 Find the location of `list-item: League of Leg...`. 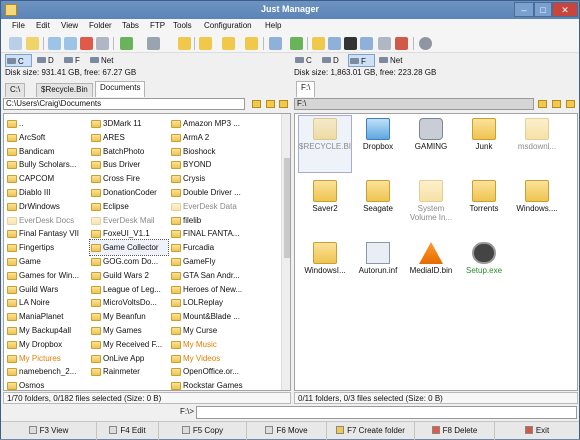

list-item: League of Leg... is located at coordinates (129, 289).